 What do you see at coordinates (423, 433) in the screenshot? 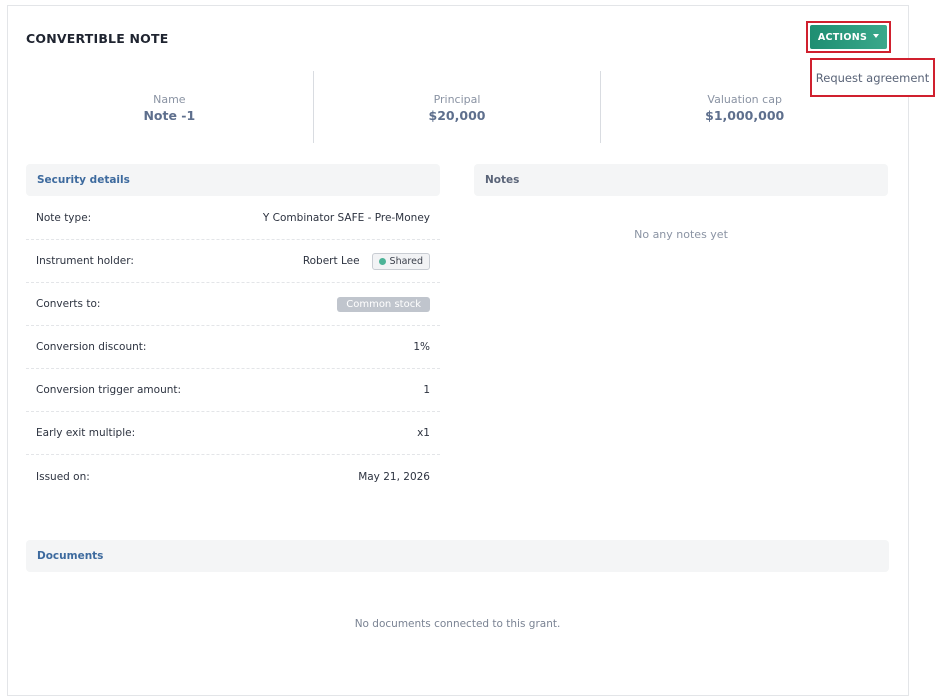
I see `detail-value: x1` at bounding box center [423, 433].